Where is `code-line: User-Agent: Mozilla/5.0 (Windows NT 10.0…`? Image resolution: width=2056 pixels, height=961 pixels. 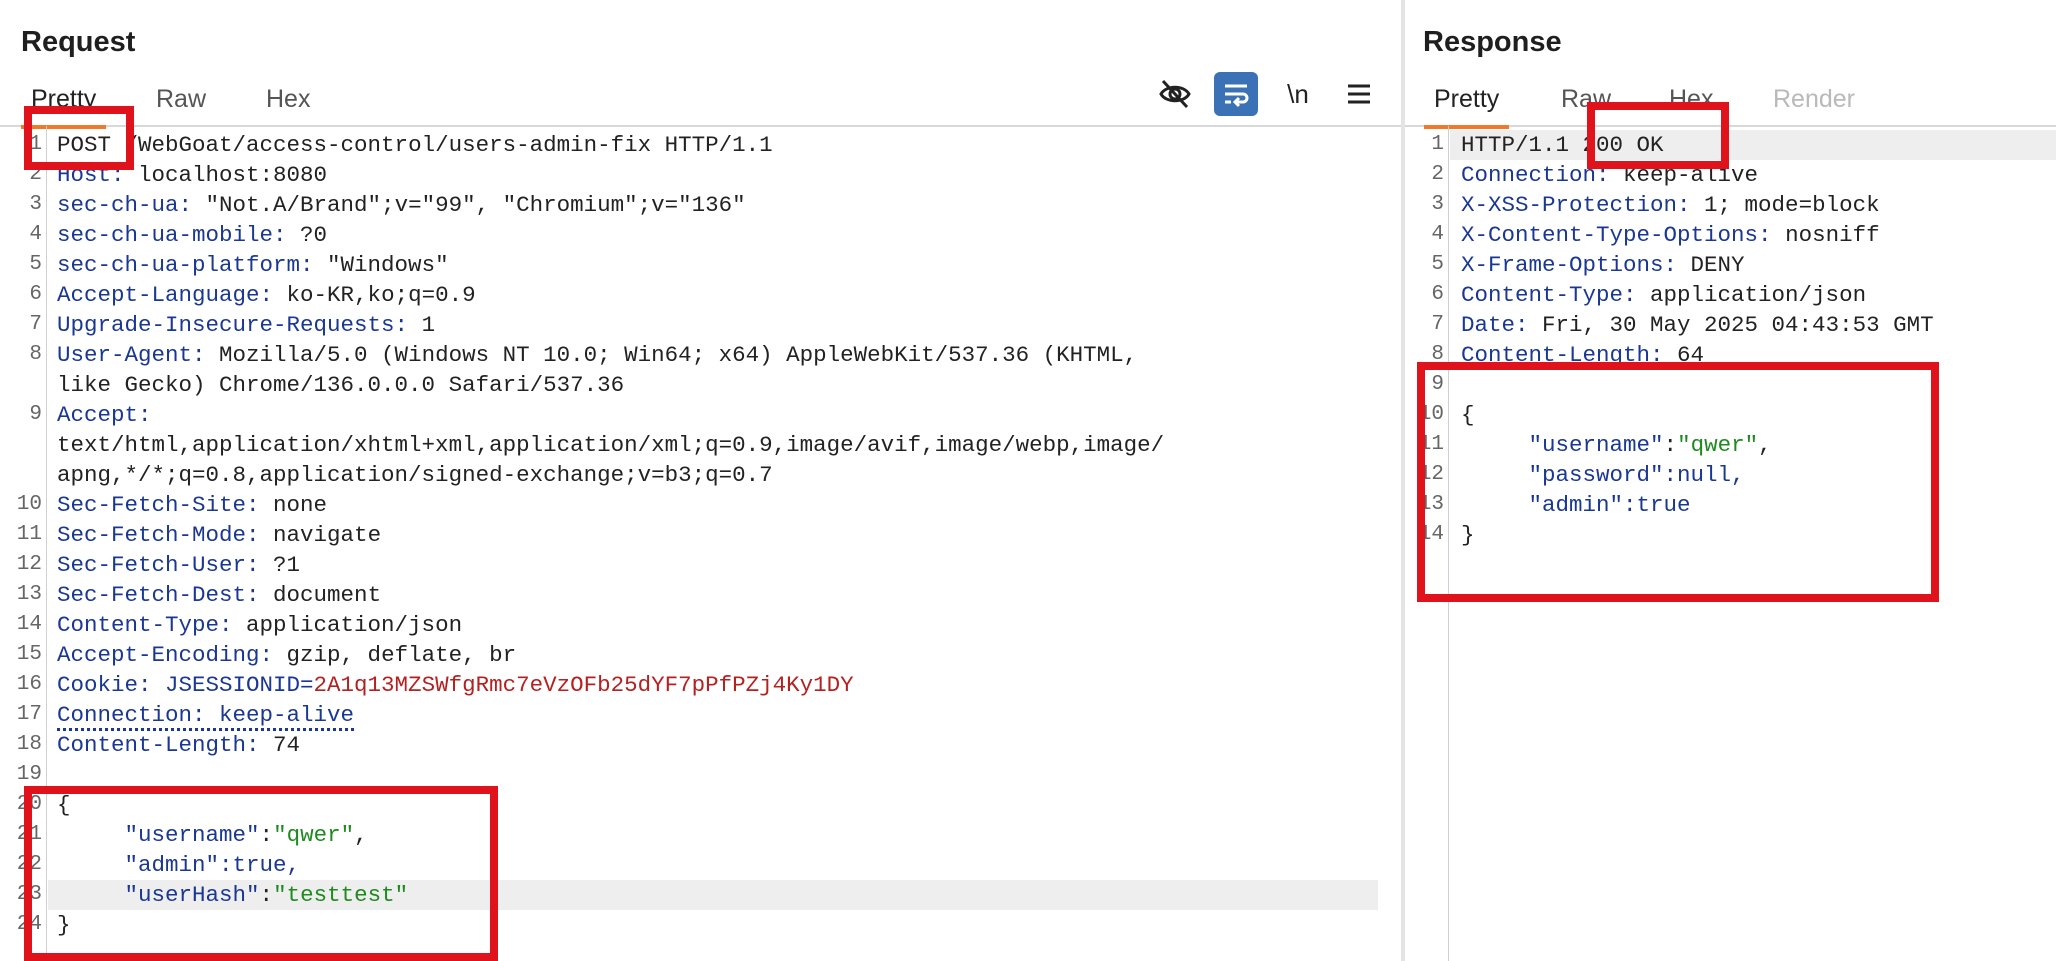
code-line: User-Agent: Mozilla/5.0 (Windows NT 10.0… is located at coordinates (597, 355).